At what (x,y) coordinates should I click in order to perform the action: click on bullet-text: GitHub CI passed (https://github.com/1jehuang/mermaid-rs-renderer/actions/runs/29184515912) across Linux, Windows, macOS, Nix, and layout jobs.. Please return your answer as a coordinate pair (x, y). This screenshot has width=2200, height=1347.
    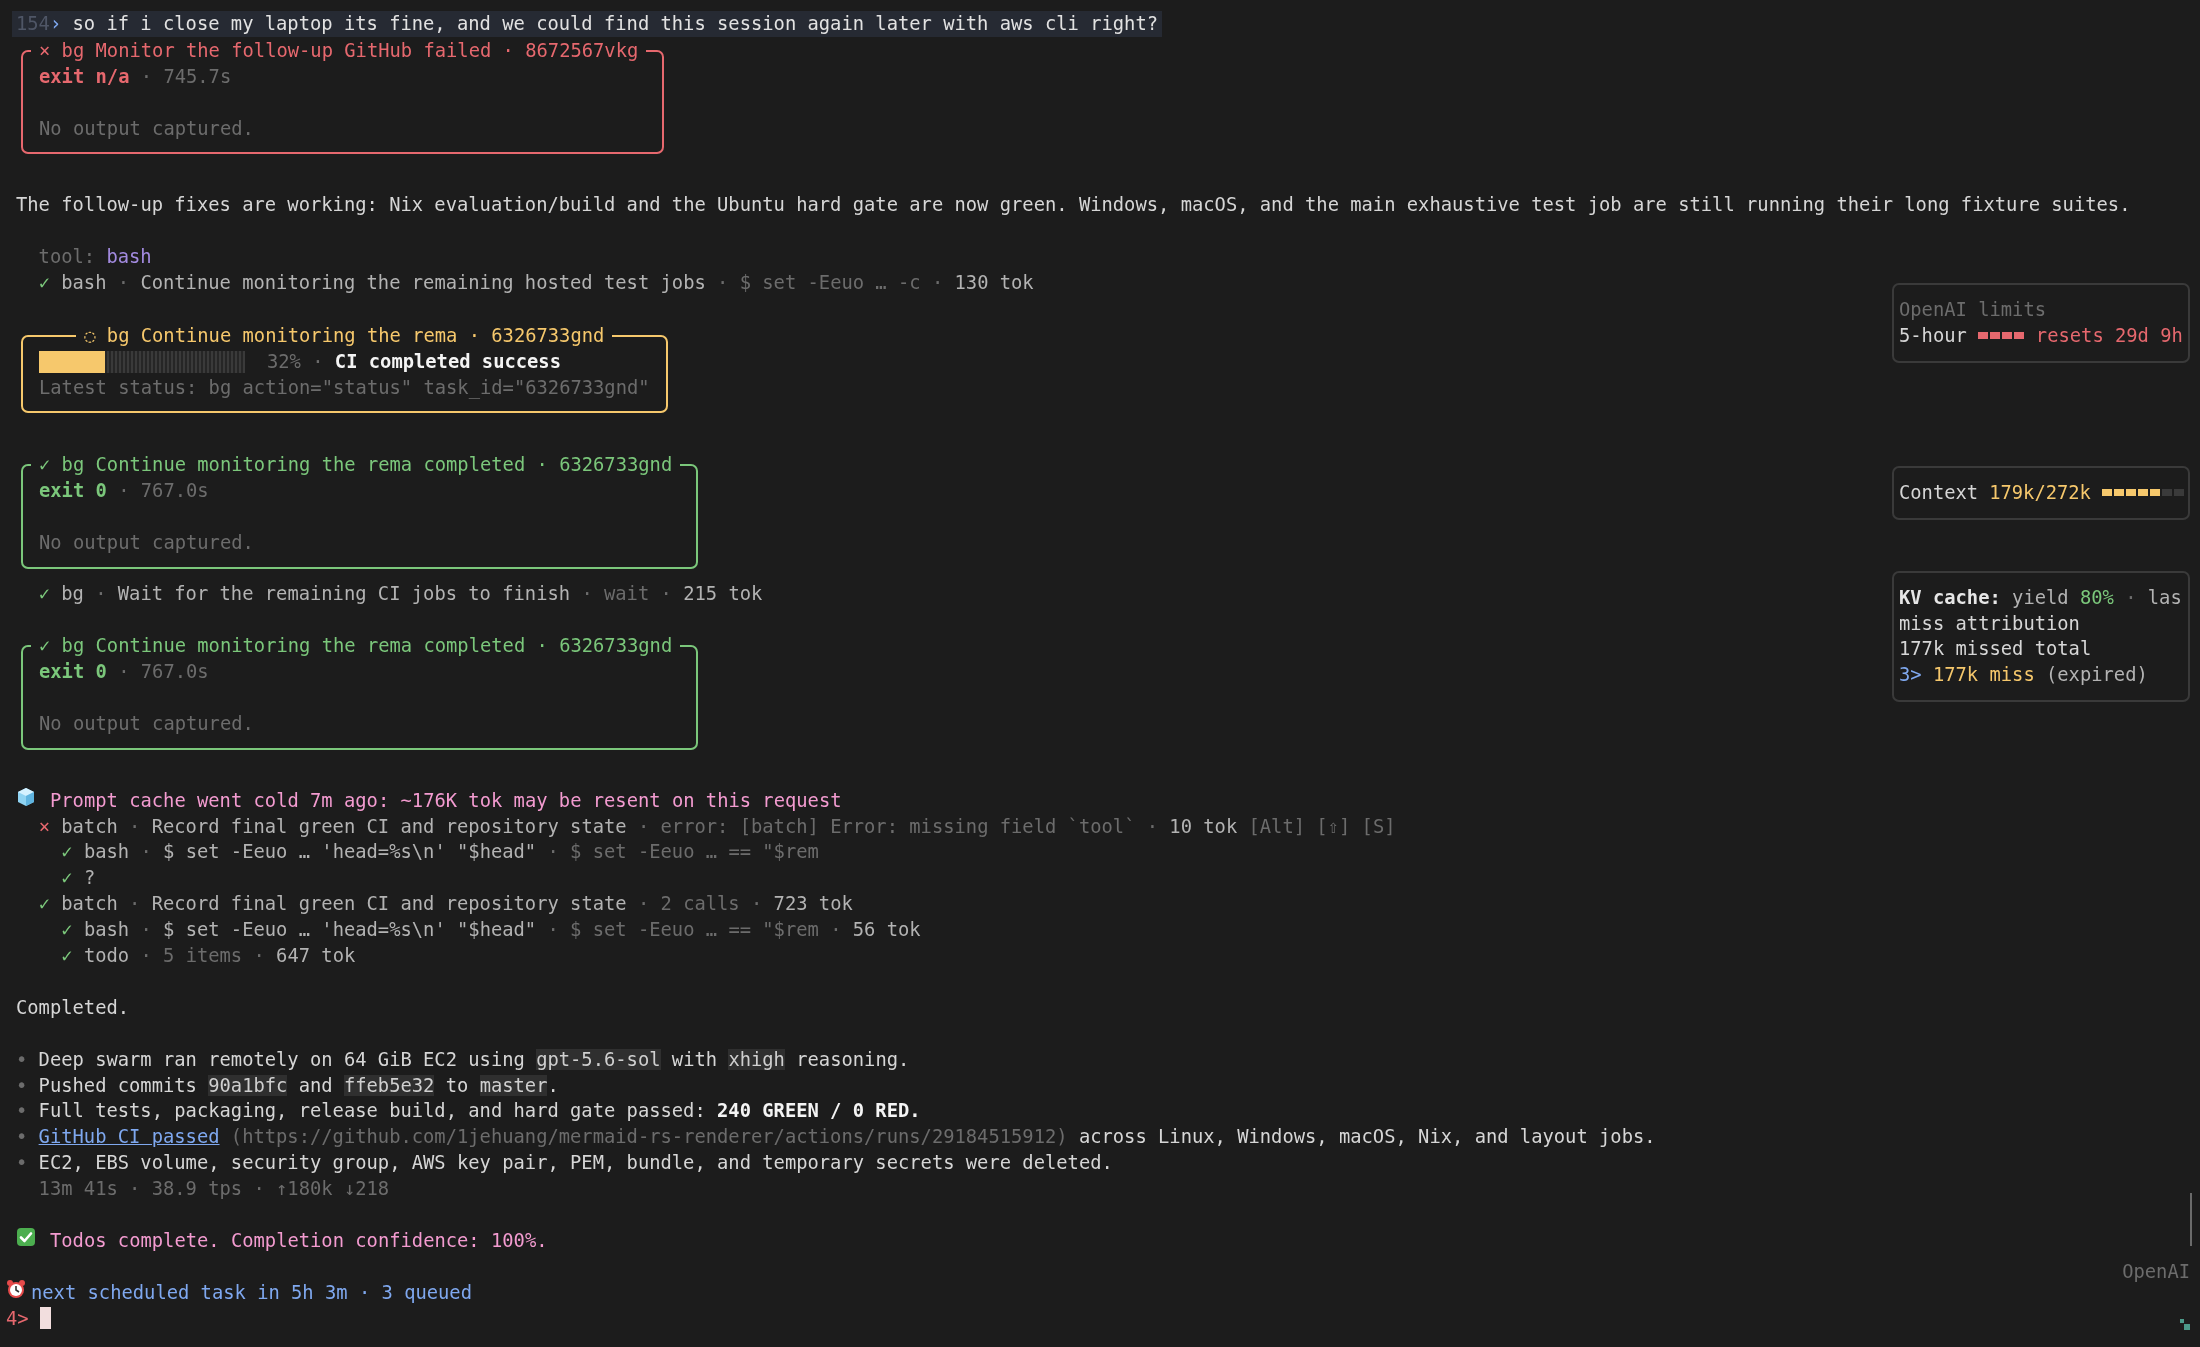
    Looking at the image, I should click on (847, 1137).